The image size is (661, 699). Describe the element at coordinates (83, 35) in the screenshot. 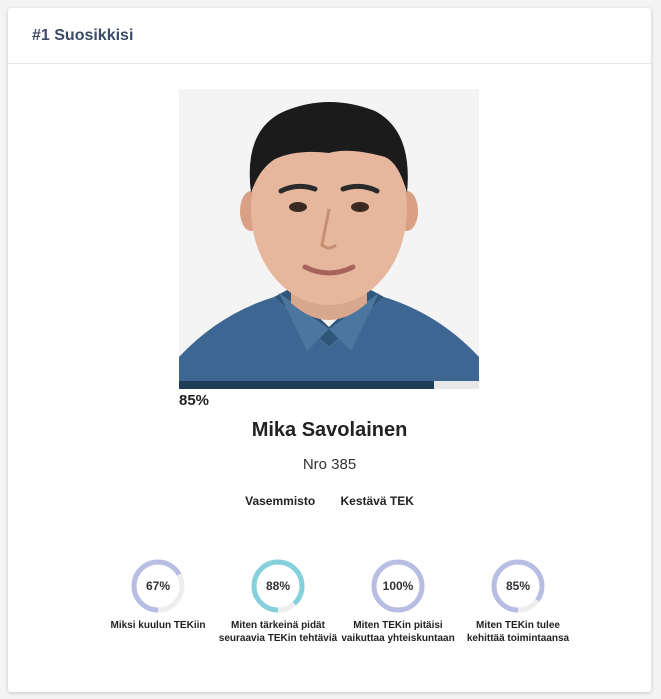

I see `card-title: #1 Suosikkisi` at that location.